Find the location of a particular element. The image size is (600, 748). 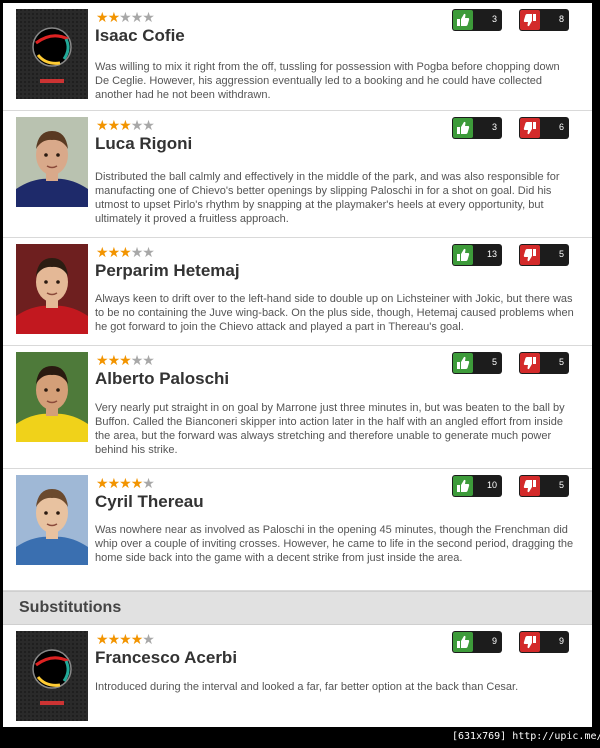

like-count: 10 is located at coordinates (491, 485).